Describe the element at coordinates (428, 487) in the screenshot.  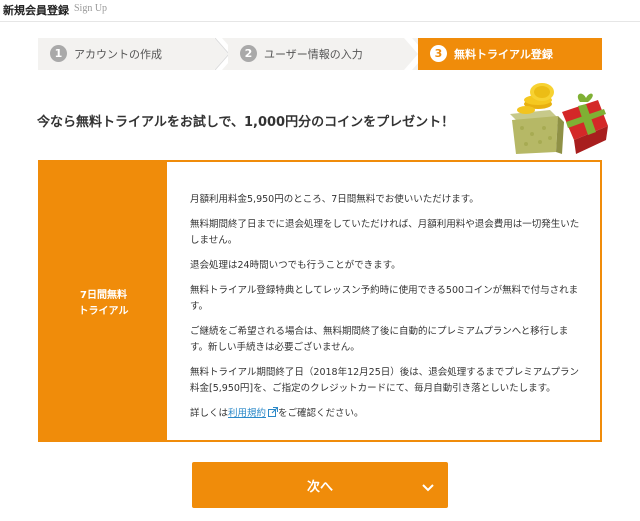
I see `chevron-down-icon` at that location.